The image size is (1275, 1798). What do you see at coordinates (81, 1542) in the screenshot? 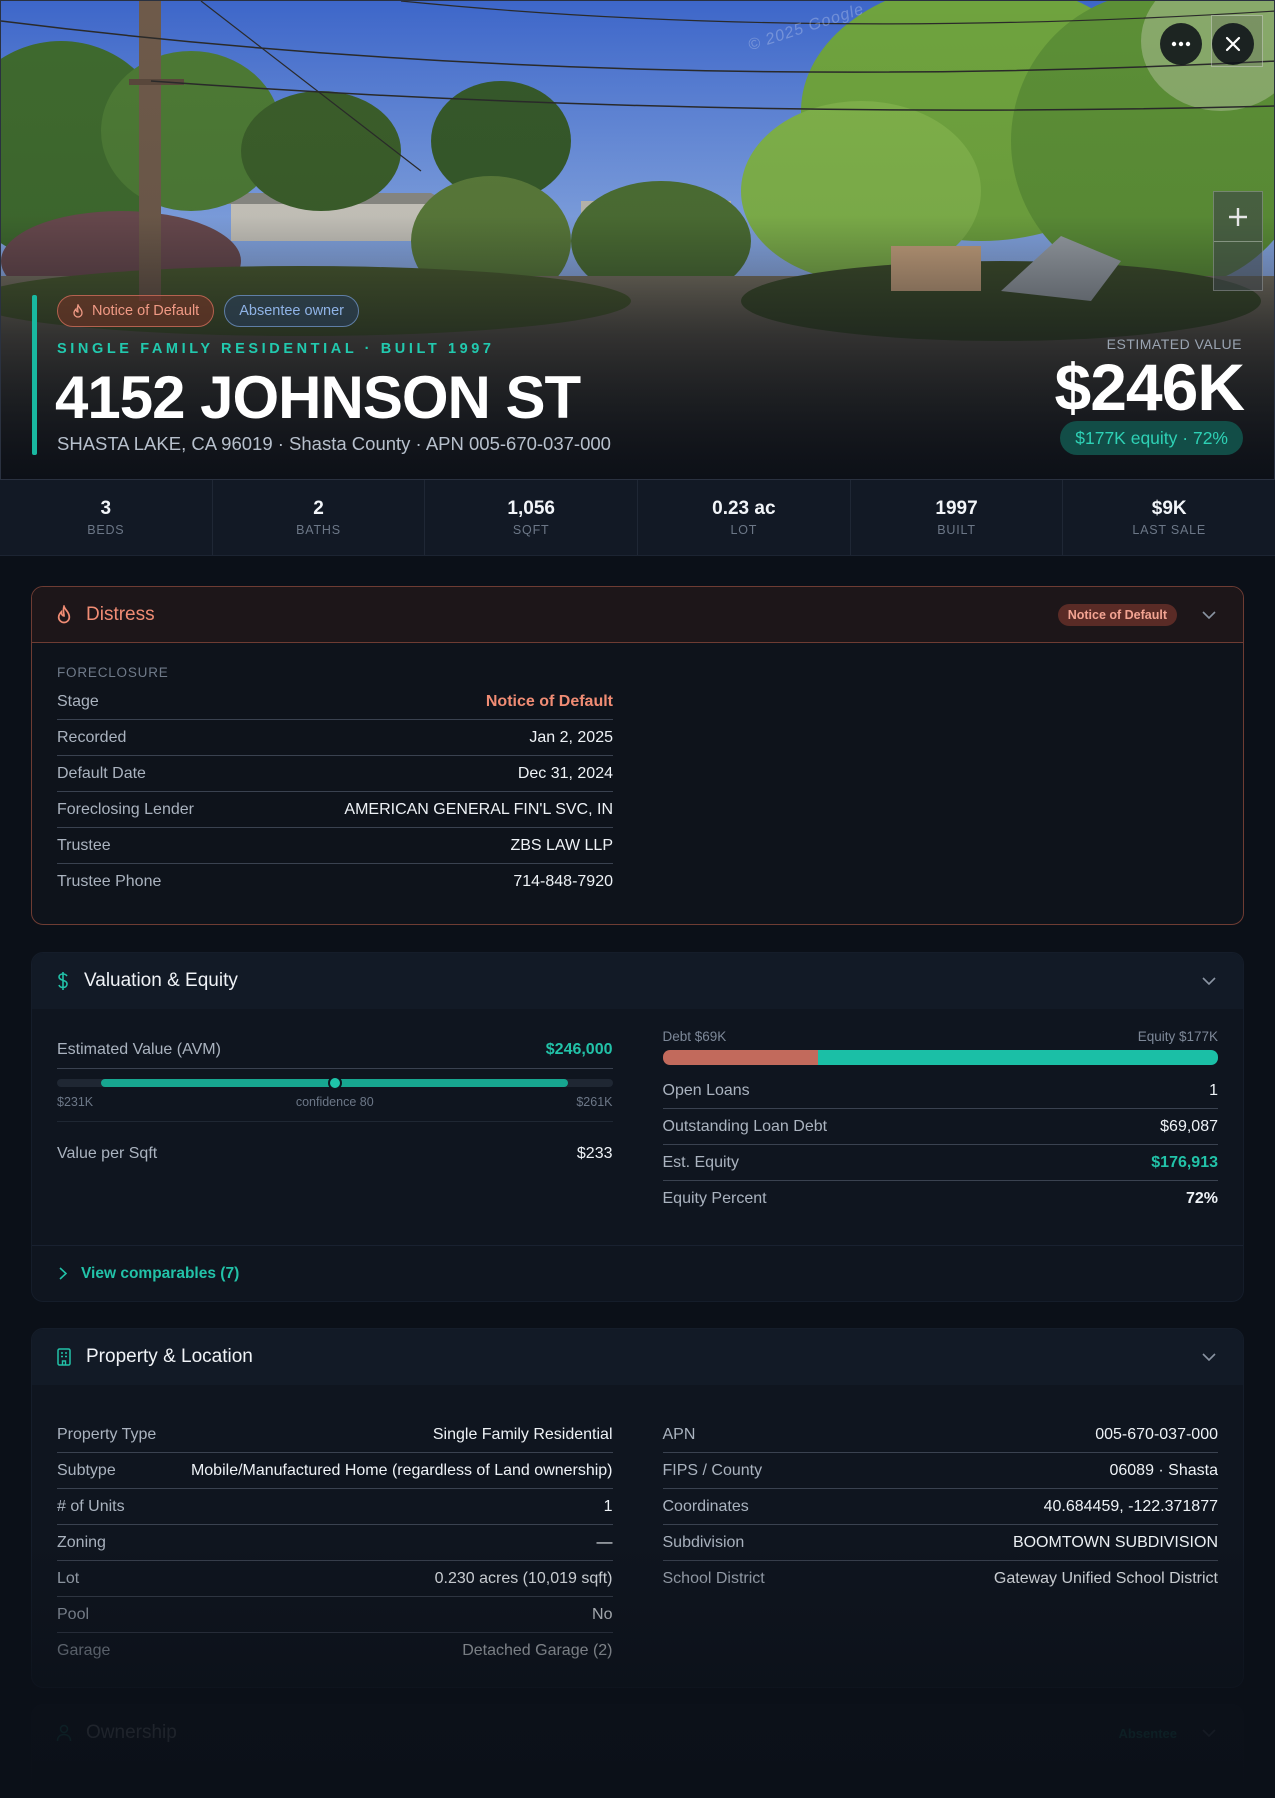
I see `kv-key: Zoning` at bounding box center [81, 1542].